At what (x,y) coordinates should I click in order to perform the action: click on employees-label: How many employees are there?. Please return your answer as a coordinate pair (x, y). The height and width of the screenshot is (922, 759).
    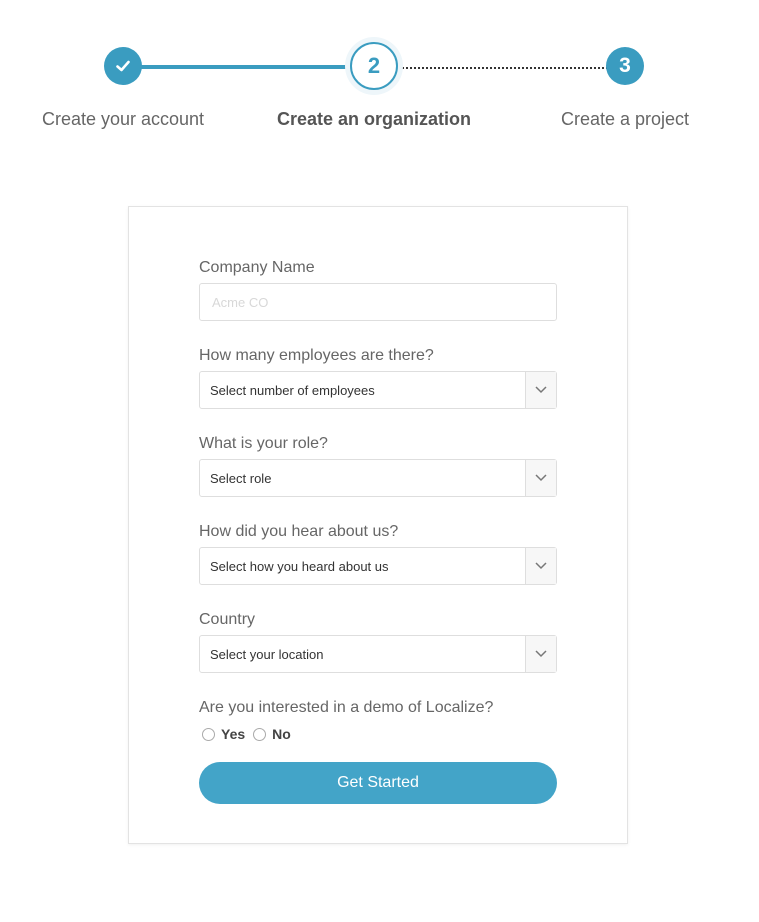
    Looking at the image, I should click on (316, 355).